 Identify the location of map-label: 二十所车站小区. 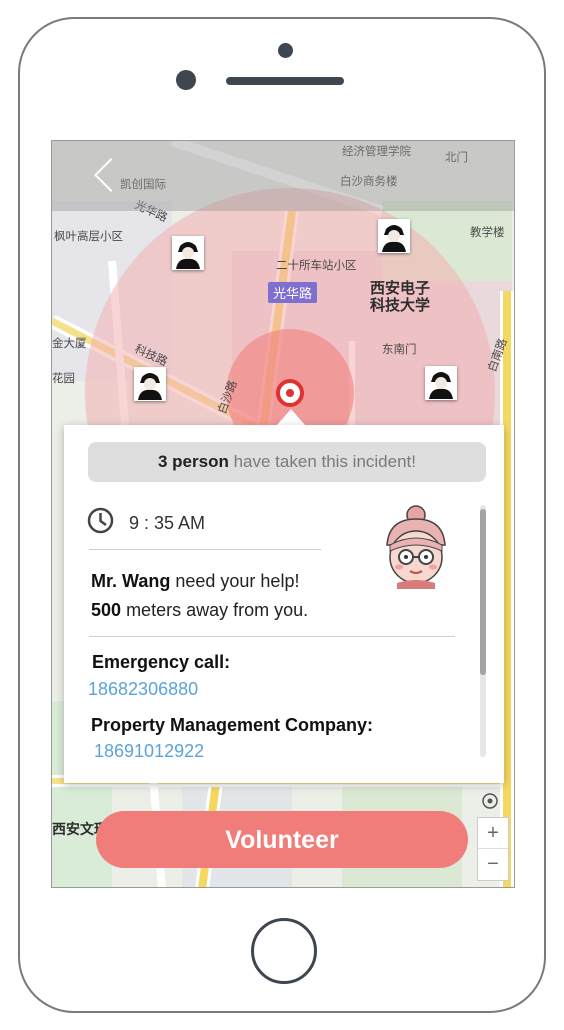
(316, 266).